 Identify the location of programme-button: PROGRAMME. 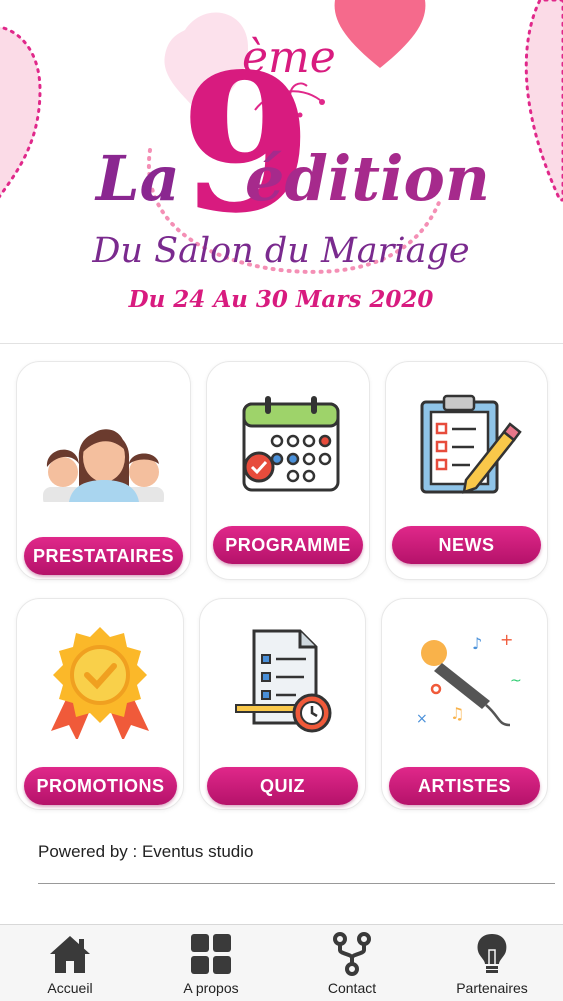
(288, 545).